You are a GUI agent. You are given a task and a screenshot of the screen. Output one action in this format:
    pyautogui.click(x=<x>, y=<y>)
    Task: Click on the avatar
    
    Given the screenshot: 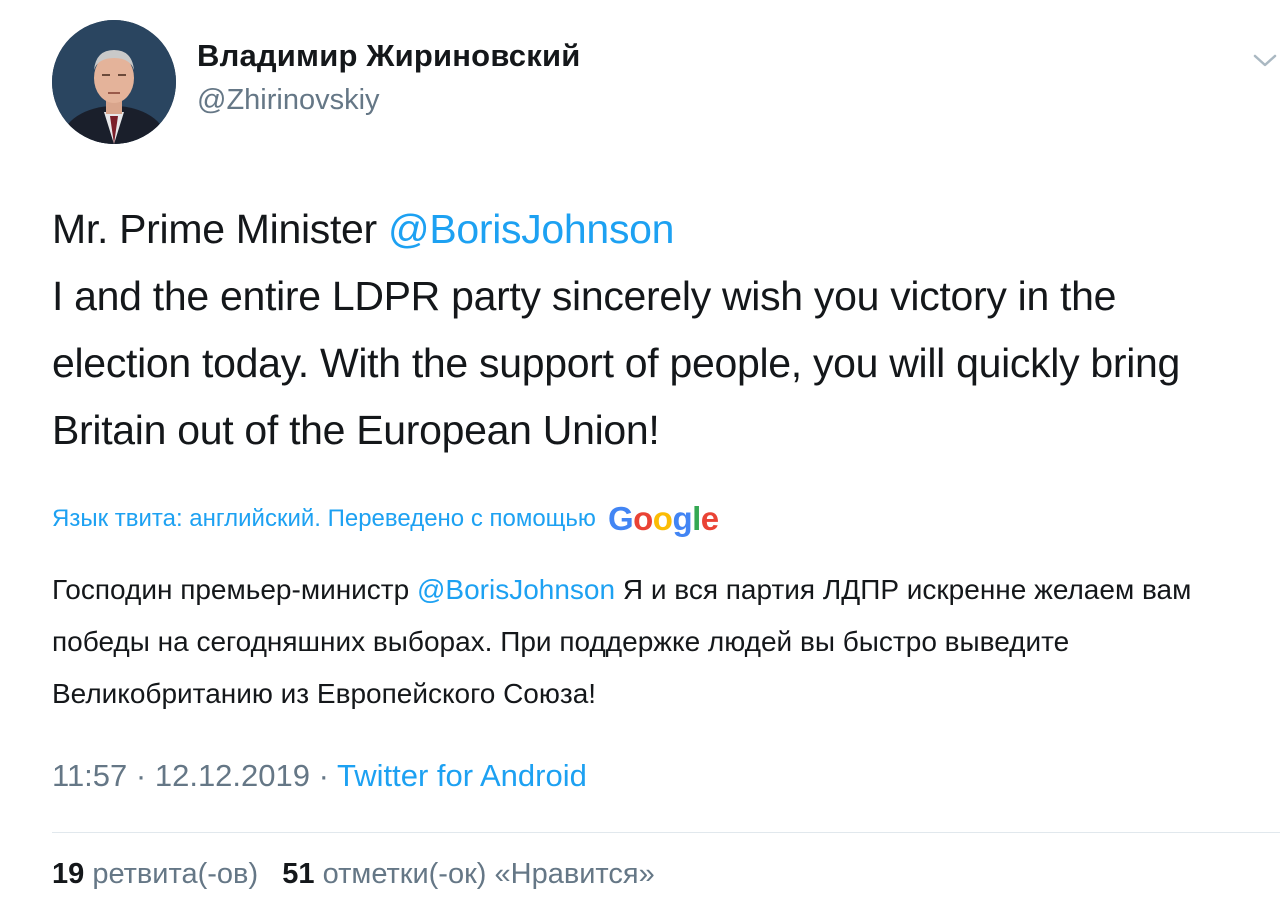 What is the action you would take?
    pyautogui.click(x=114, y=82)
    